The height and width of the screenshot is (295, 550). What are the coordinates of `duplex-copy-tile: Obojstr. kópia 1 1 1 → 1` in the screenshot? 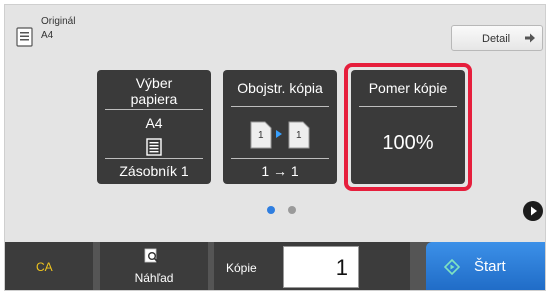 It's located at (280, 127).